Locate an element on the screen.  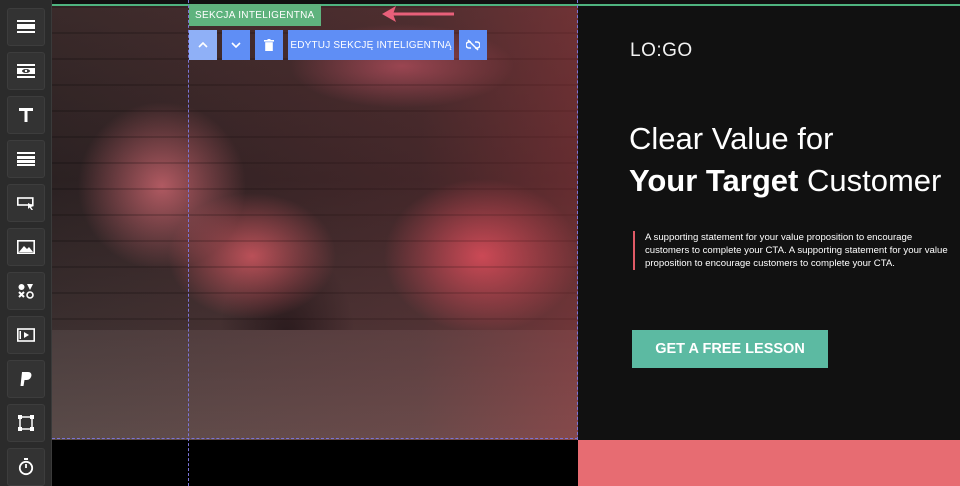
text-icon is located at coordinates (26, 115).